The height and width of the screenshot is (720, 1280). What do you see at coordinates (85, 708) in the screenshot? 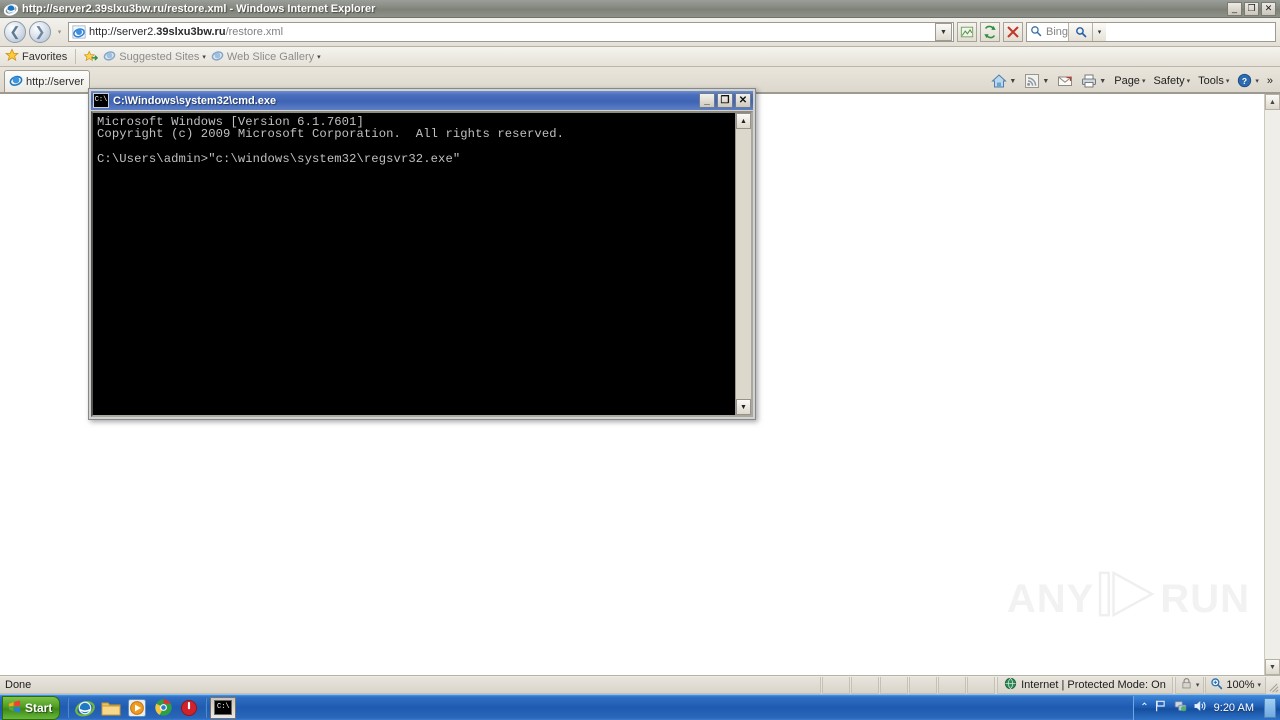
I see `taskbar-internet-explorer-icon` at bounding box center [85, 708].